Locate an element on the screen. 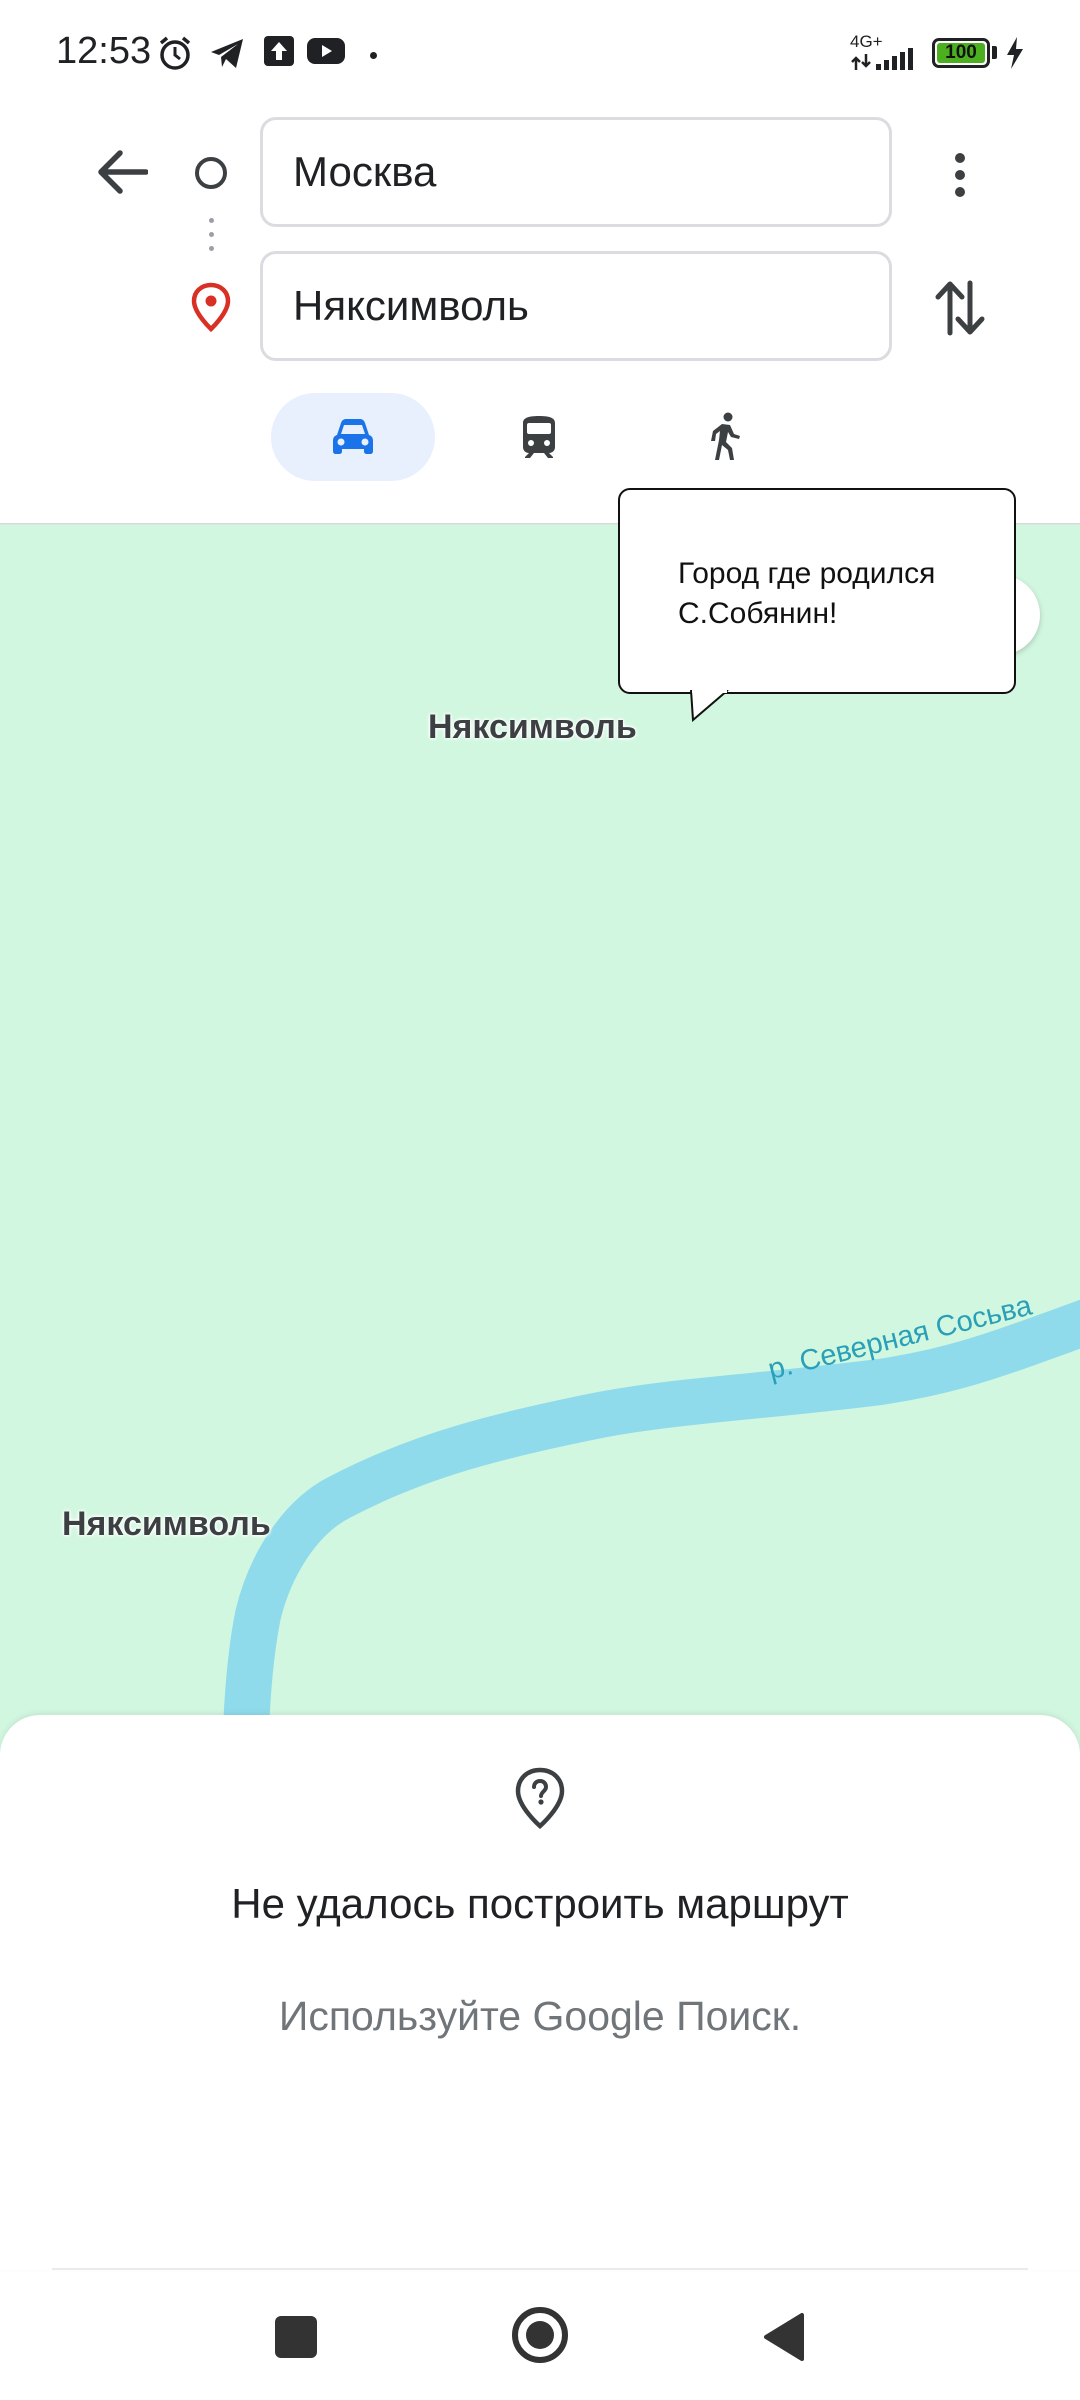  divider is located at coordinates (540, 2269).